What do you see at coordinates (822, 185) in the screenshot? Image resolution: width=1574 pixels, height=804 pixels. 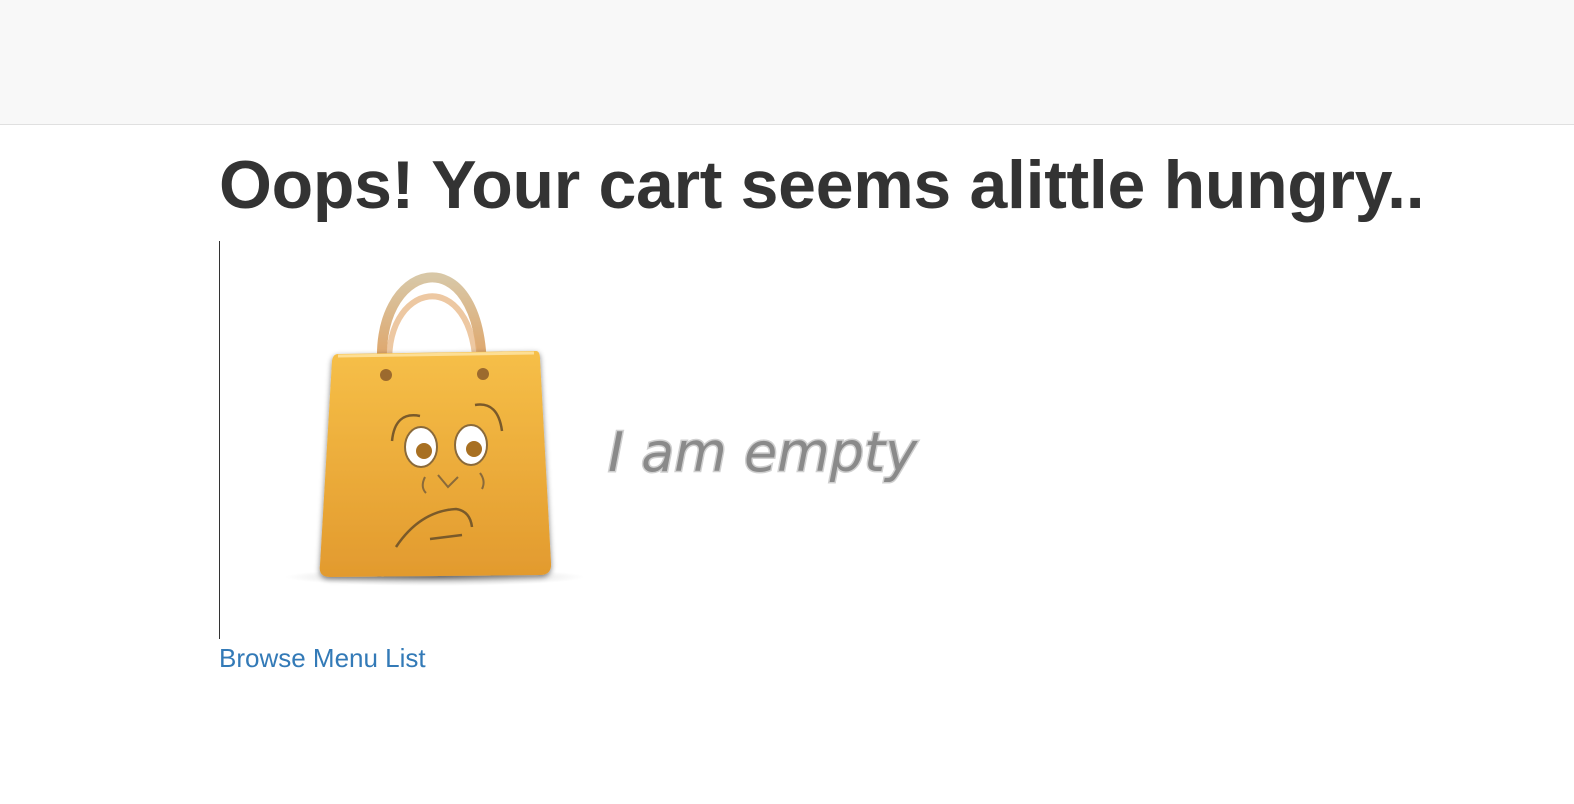 I see `page-title: Oops! Your cart seems alittle hungry..` at bounding box center [822, 185].